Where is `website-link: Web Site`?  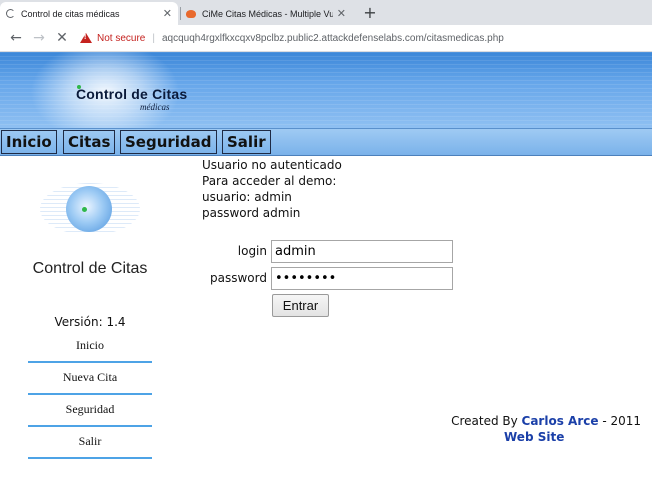 website-link: Web Site is located at coordinates (534, 437).